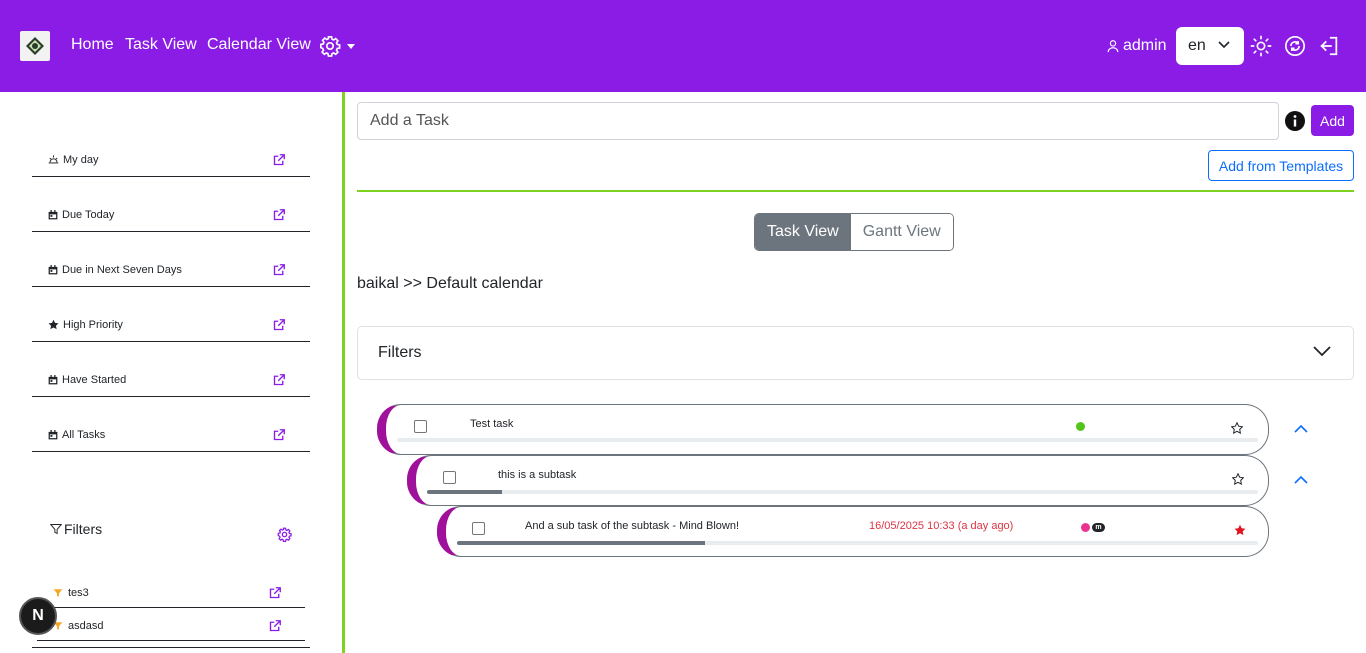  I want to click on label-badge: m, so click(1098, 527).